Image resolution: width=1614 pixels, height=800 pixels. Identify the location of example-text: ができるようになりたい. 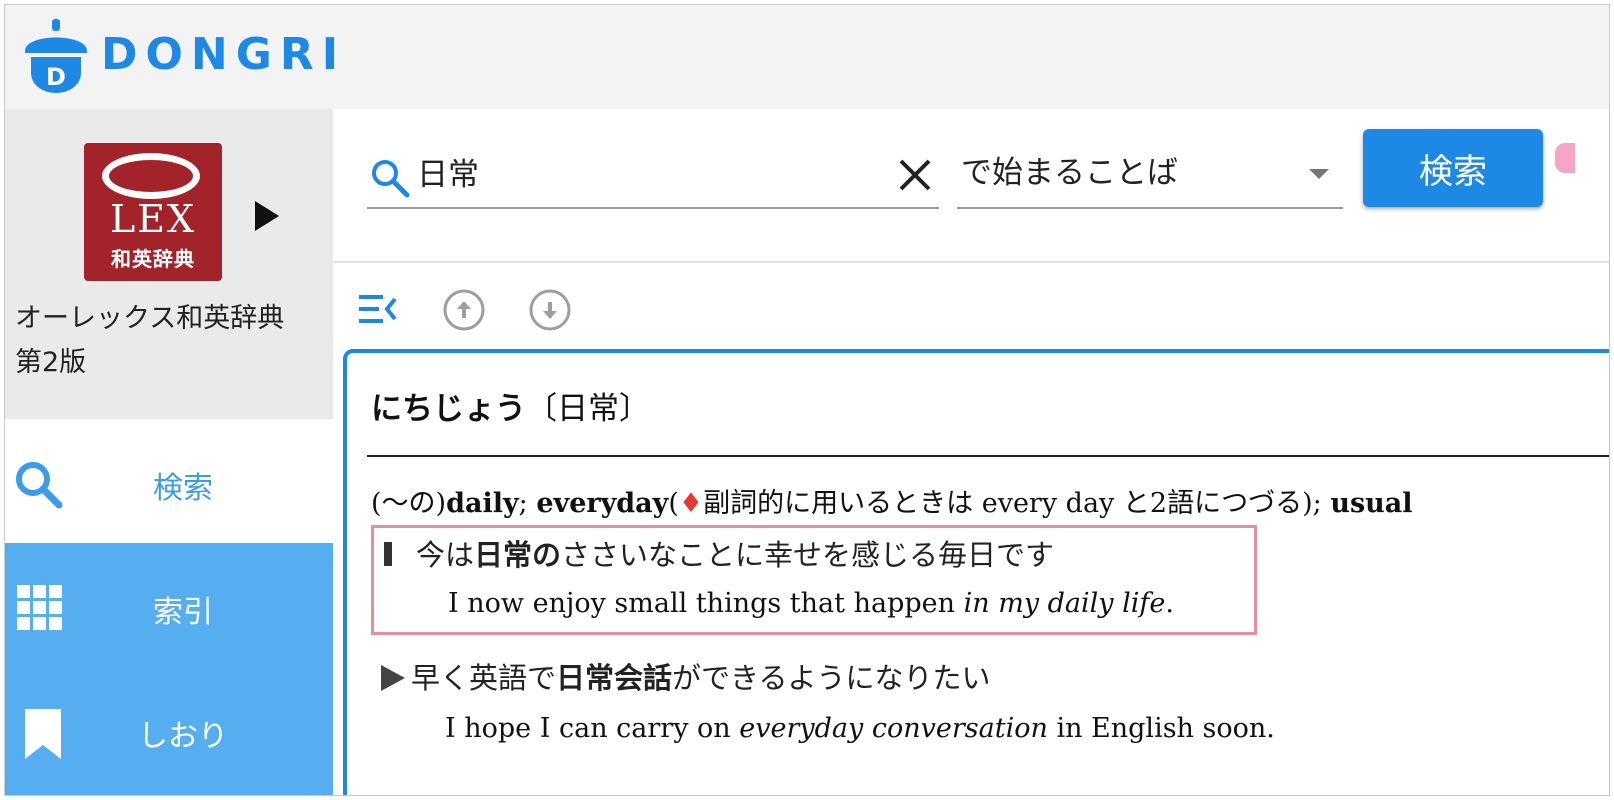
(831, 678).